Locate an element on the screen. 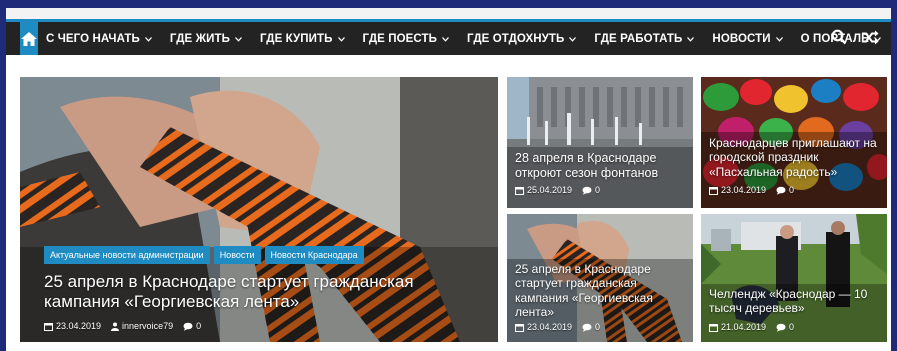  featured-meta: 23.04.2019 innervoice79 0 is located at coordinates (122, 326).